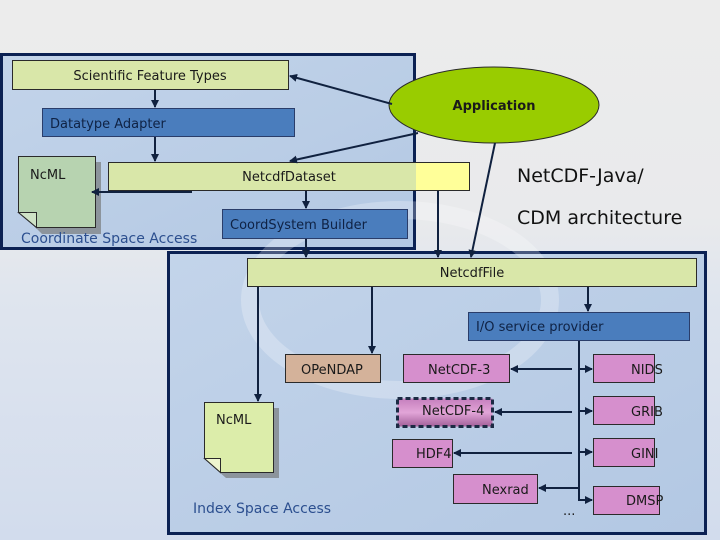 Image resolution: width=720 pixels, height=540 pixels. Describe the element at coordinates (599, 218) in the screenshot. I see `title-line-2: CDM architecture` at that location.